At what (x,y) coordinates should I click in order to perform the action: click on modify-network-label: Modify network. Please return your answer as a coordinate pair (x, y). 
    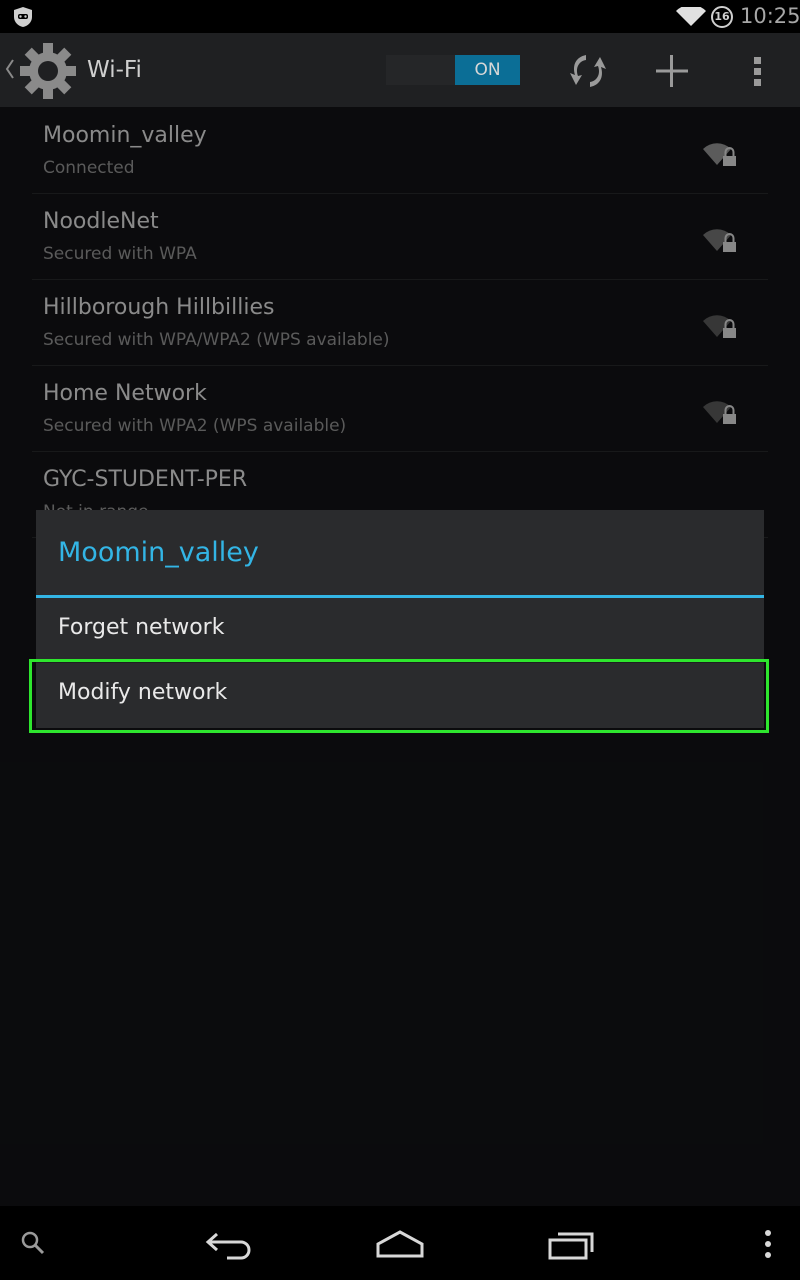
    Looking at the image, I should click on (143, 692).